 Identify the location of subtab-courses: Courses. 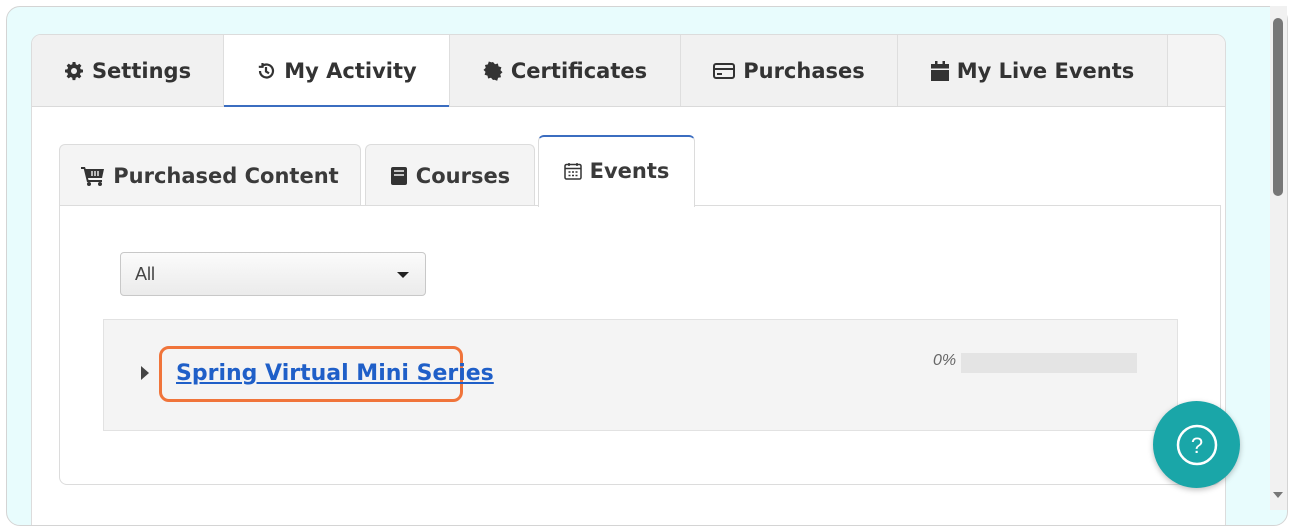
(450, 175).